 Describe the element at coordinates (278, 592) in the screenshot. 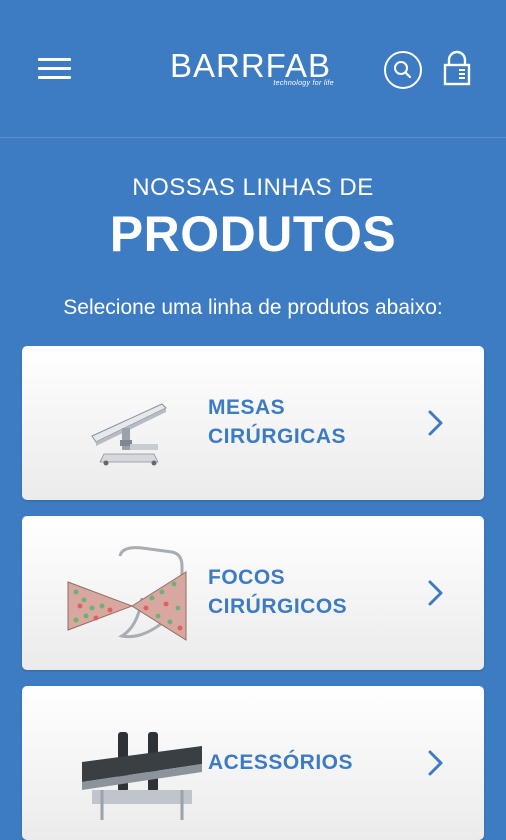

I see `product-line-label: FOCOS CIRÚRGICOS` at that location.